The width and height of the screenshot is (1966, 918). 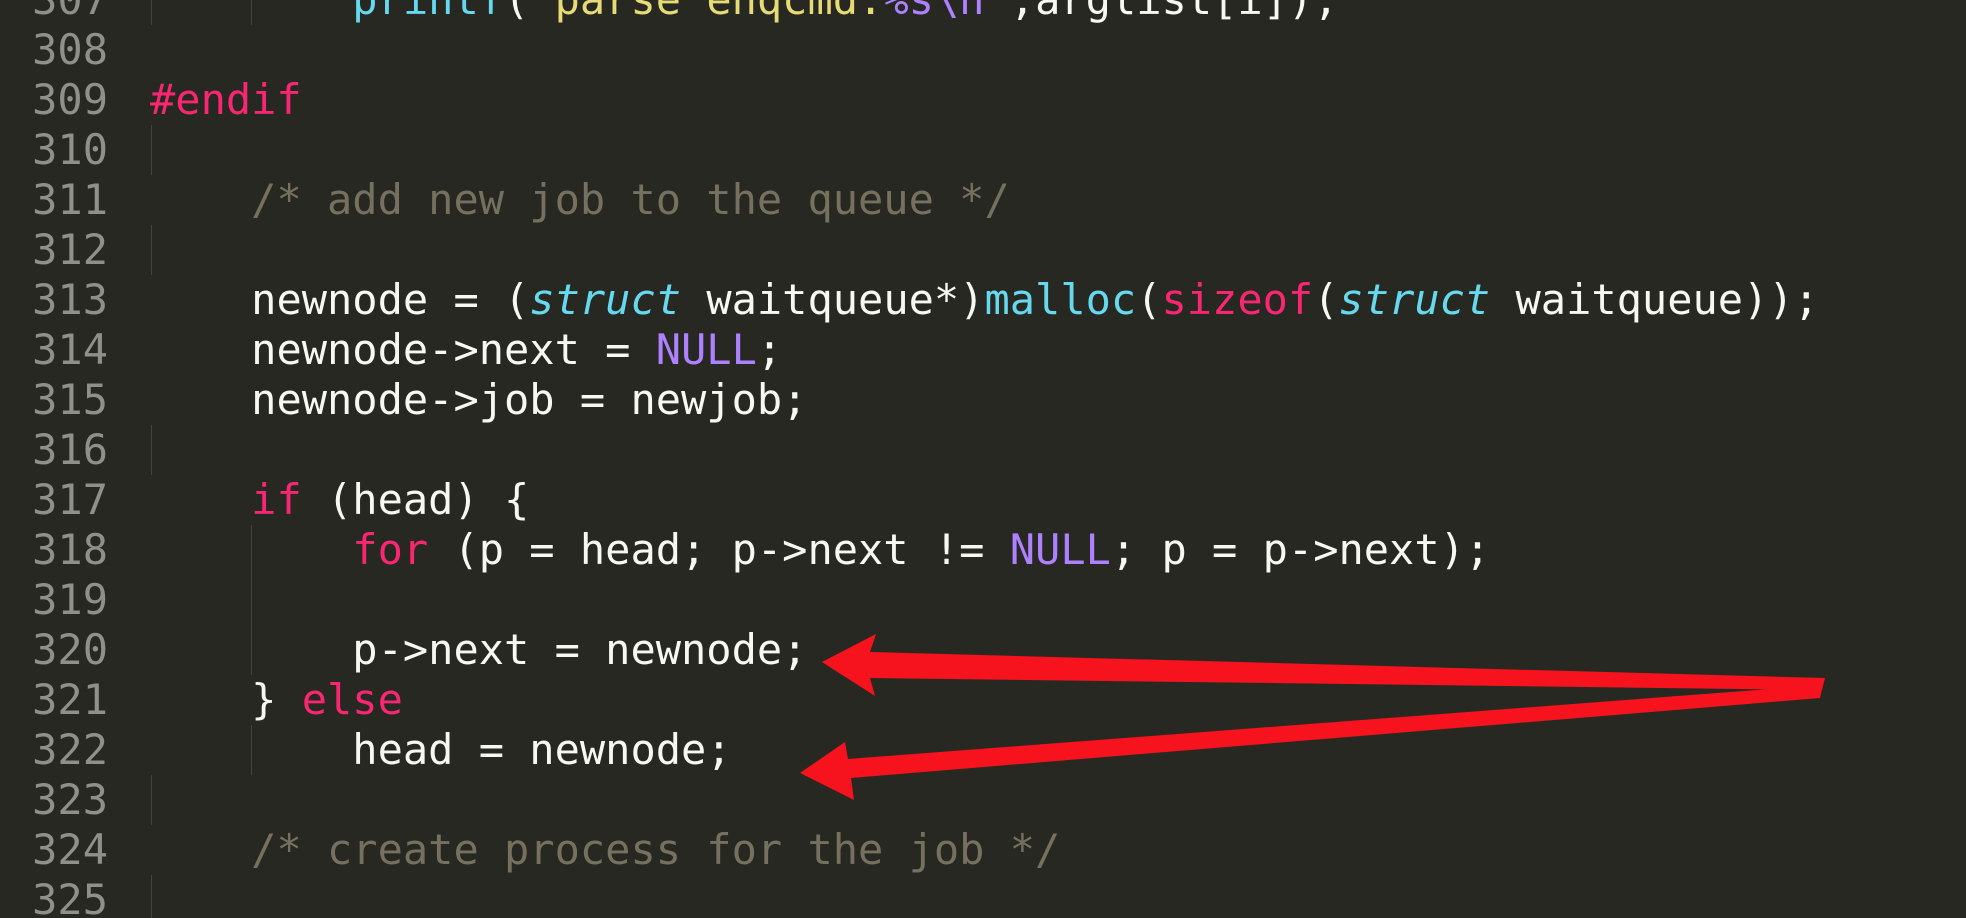 I want to click on code-token: printf, so click(x=428, y=12).